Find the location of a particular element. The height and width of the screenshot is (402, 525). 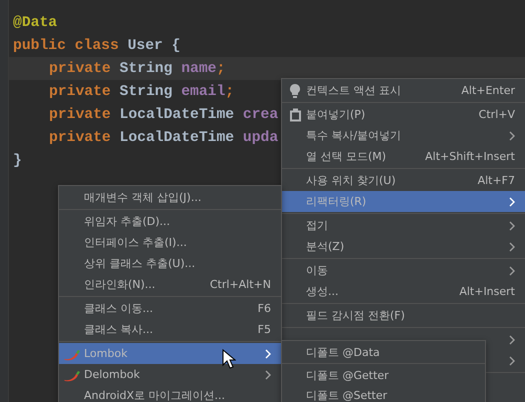

code-token: } is located at coordinates (17, 160).